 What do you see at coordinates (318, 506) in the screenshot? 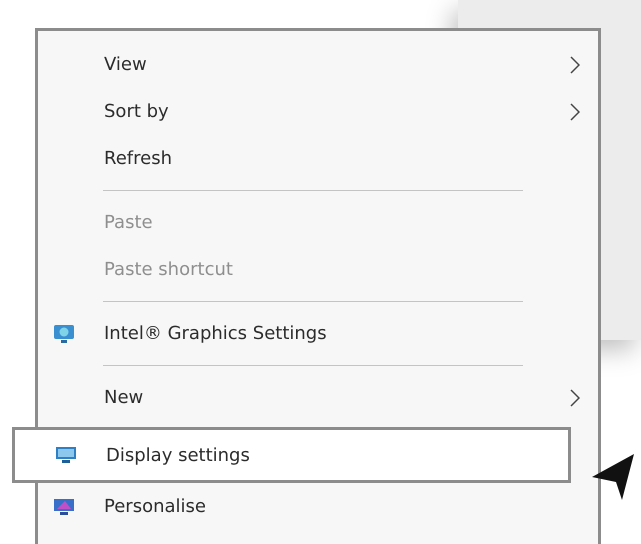
I see `menu-item: Personalise` at bounding box center [318, 506].